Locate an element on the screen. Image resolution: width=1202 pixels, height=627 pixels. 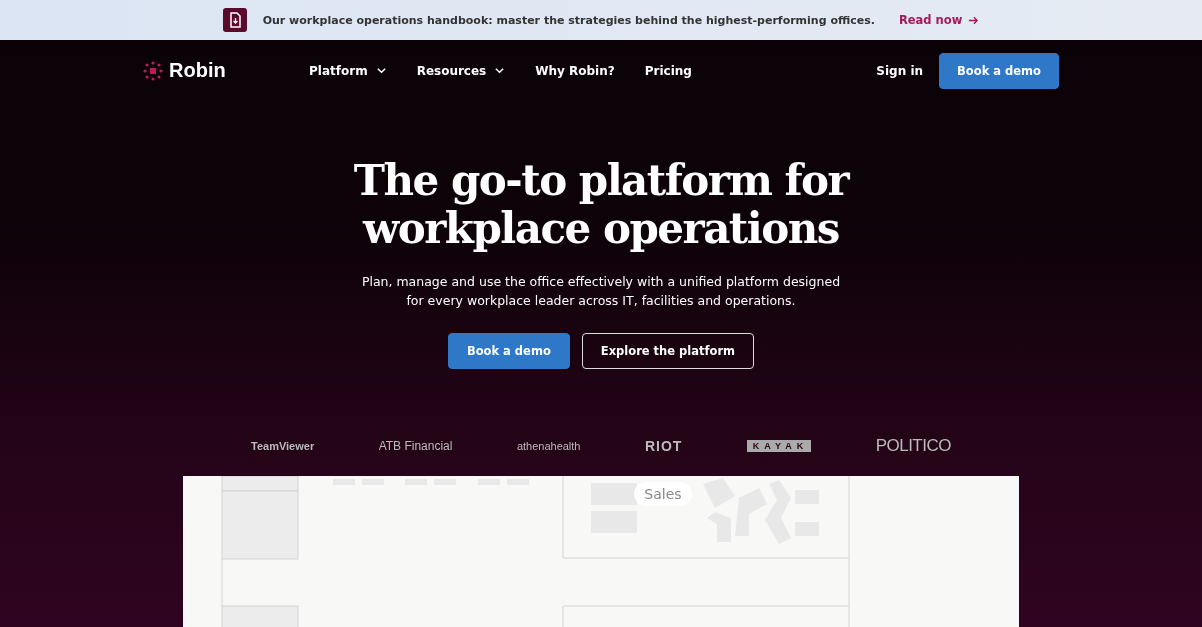
brand-name: Robin is located at coordinates (197, 71).